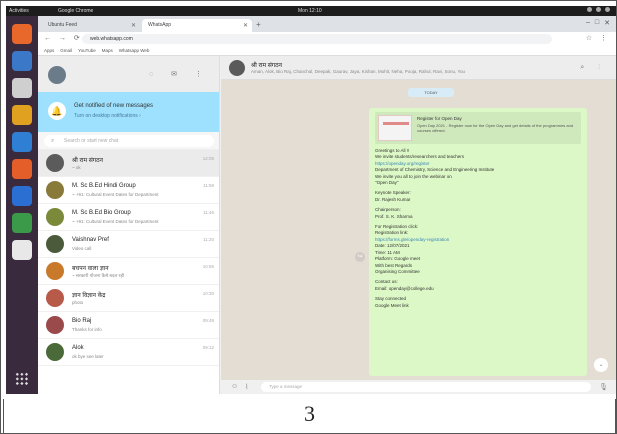 The width and height of the screenshot is (617, 434). Describe the element at coordinates (78, 348) in the screenshot. I see `chat-name: Alok` at that location.